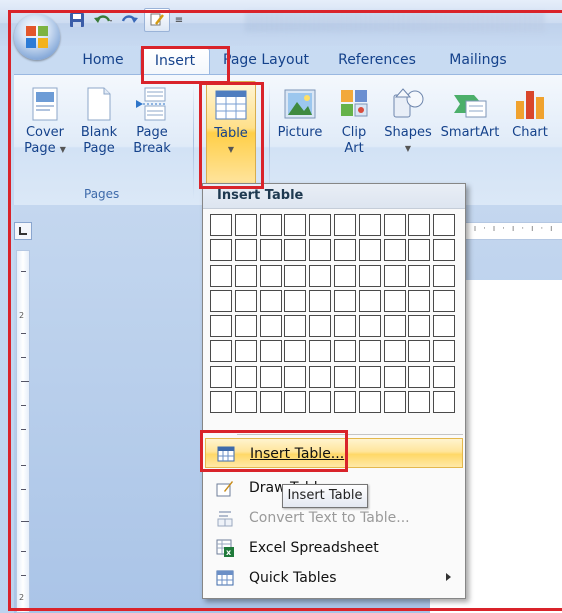 The height and width of the screenshot is (613, 562). Describe the element at coordinates (478, 61) in the screenshot. I see `tab-mailings: Mailings` at that location.